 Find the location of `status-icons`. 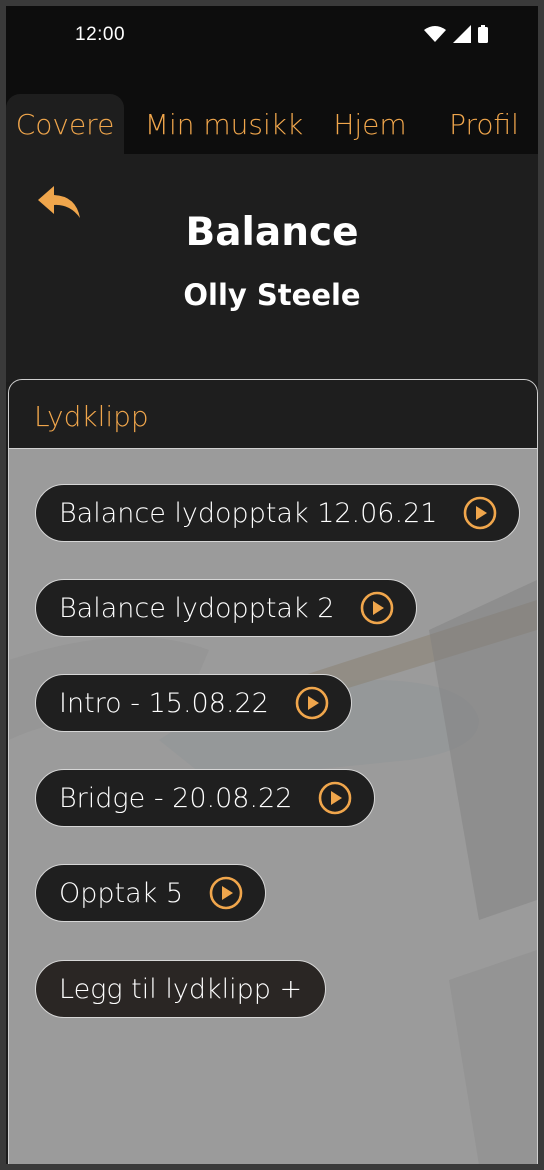

status-icons is located at coordinates (456, 34).